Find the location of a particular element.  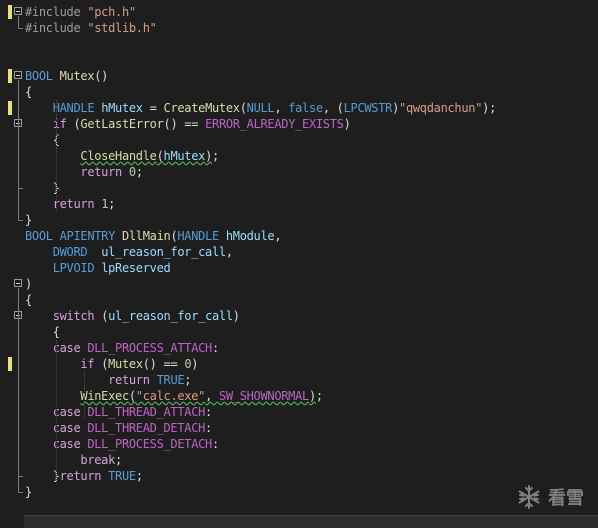

code-token: HANDLE is located at coordinates (201, 236).